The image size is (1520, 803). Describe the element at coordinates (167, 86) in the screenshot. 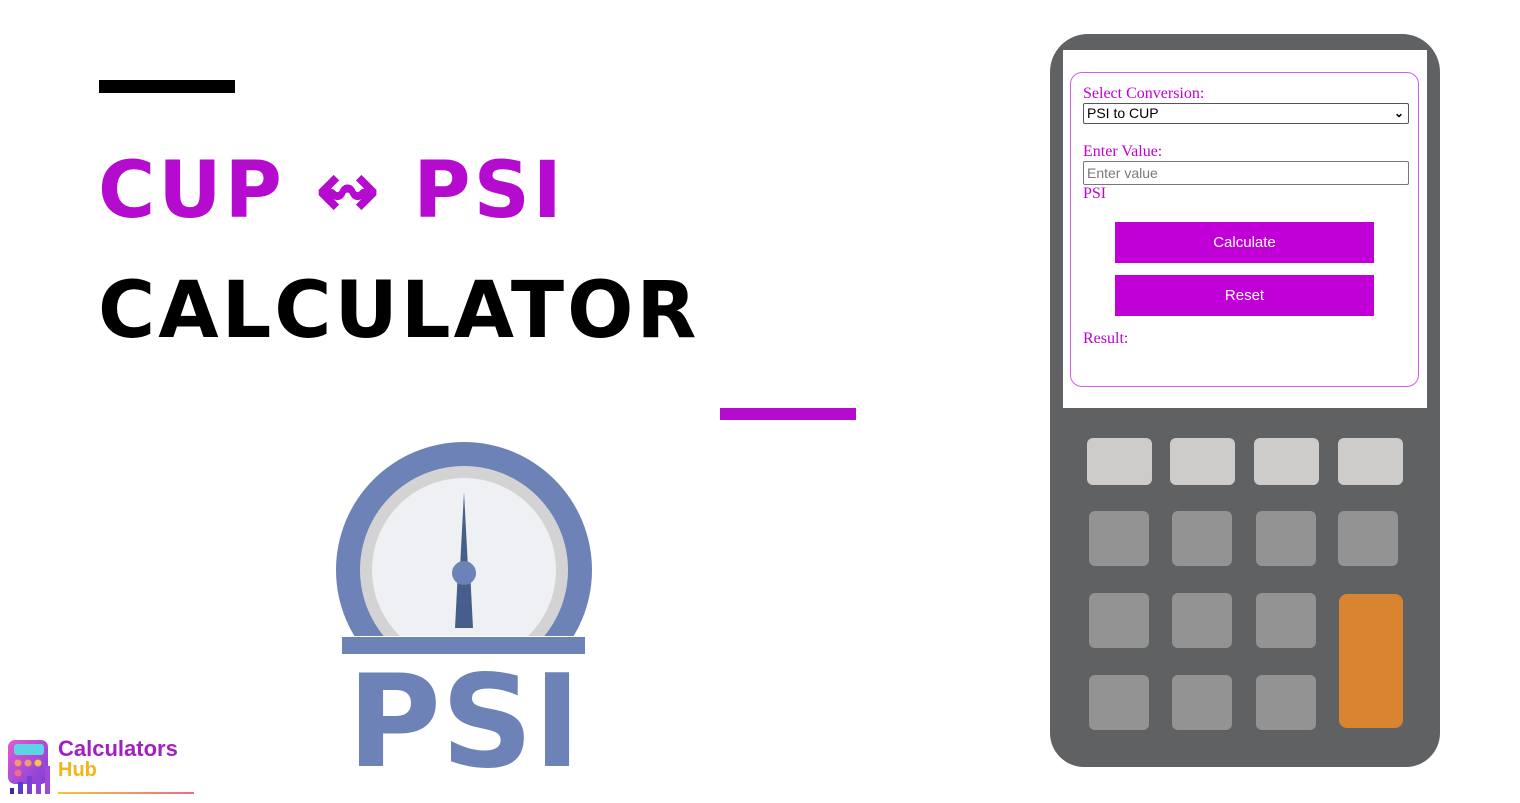

I see `decorative-bar-black` at that location.